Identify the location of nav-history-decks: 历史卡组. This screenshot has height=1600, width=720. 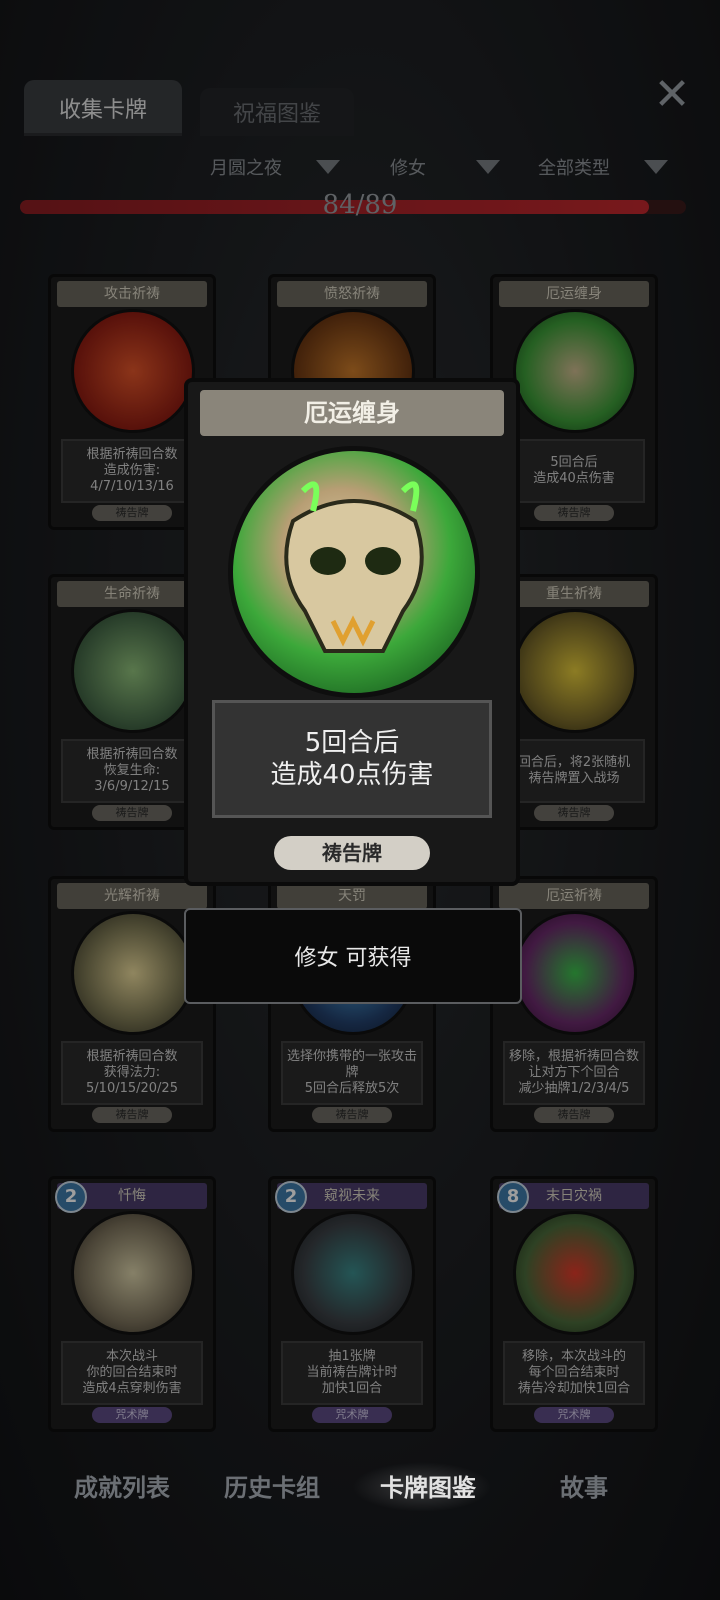
(272, 1485).